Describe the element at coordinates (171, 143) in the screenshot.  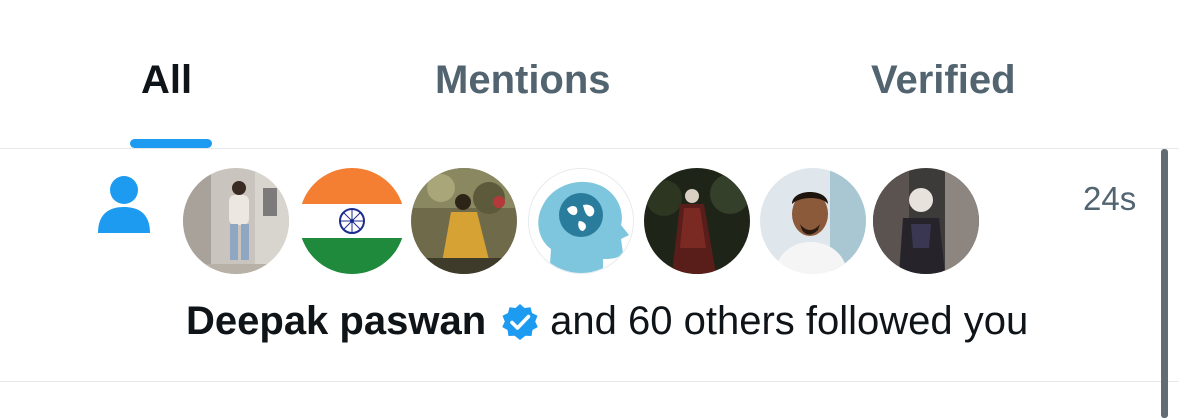
I see `active-tab-indicator` at that location.